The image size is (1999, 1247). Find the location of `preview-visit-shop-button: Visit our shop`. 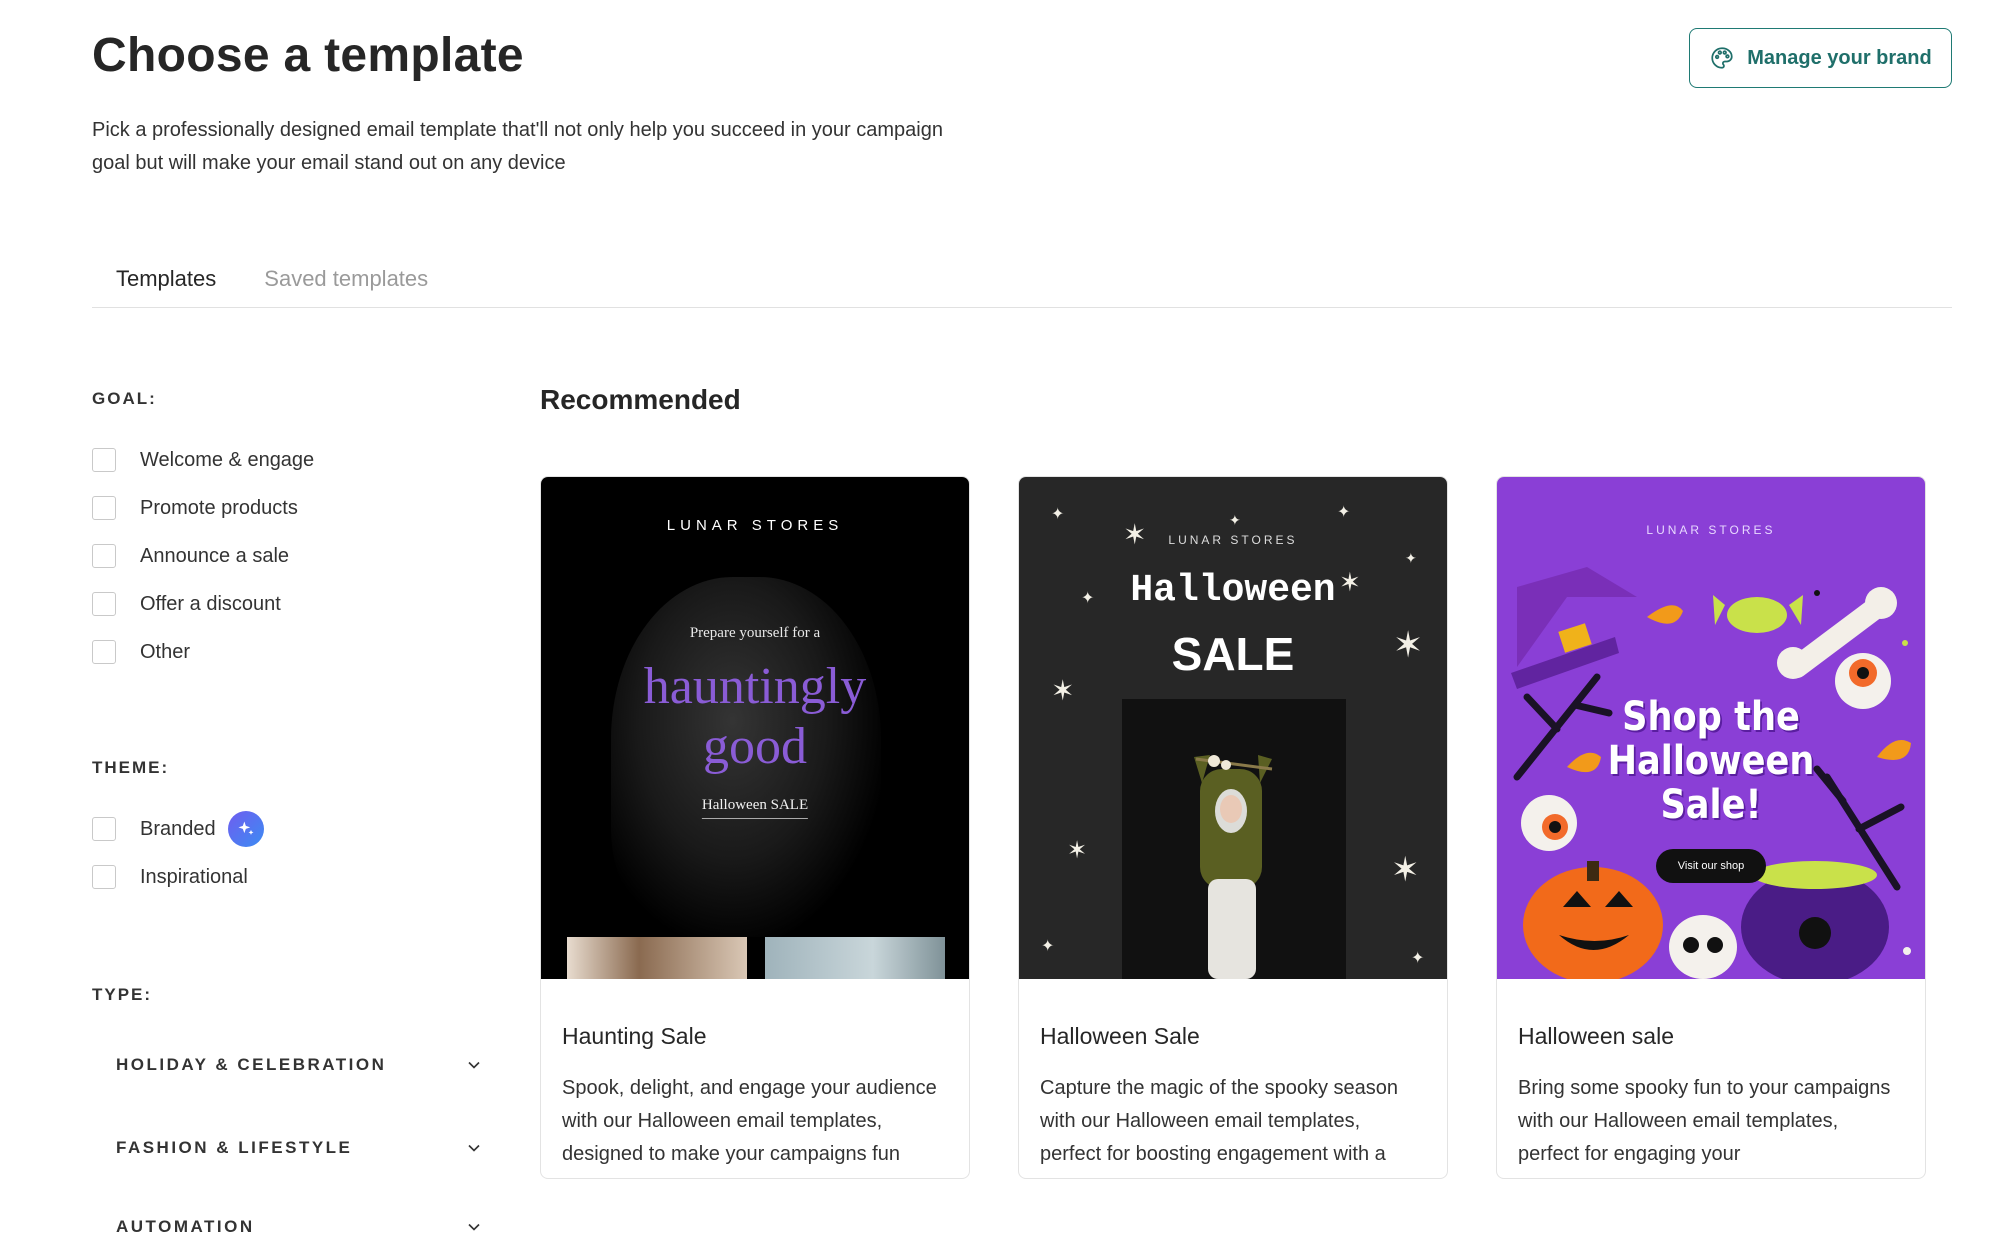

preview-visit-shop-button: Visit our shop is located at coordinates (1711, 866).